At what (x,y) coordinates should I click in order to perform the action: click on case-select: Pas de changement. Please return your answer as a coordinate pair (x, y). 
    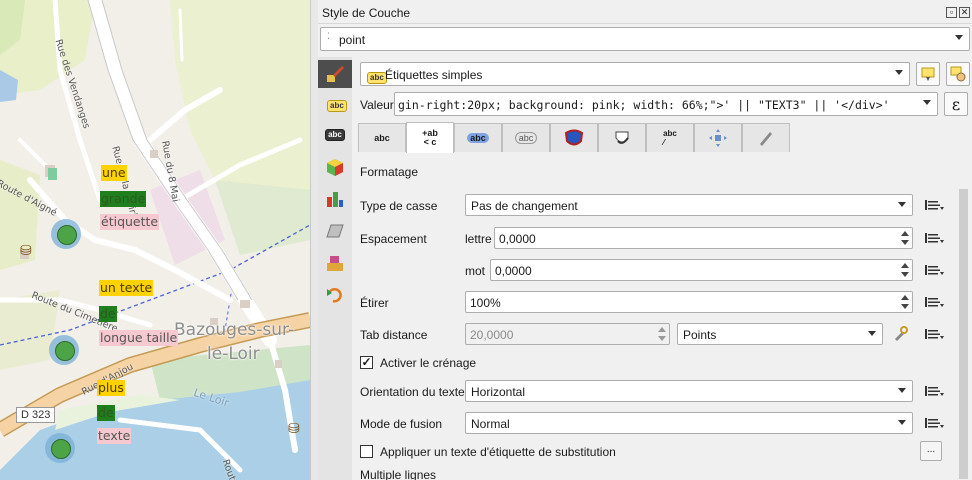
    Looking at the image, I should click on (689, 205).